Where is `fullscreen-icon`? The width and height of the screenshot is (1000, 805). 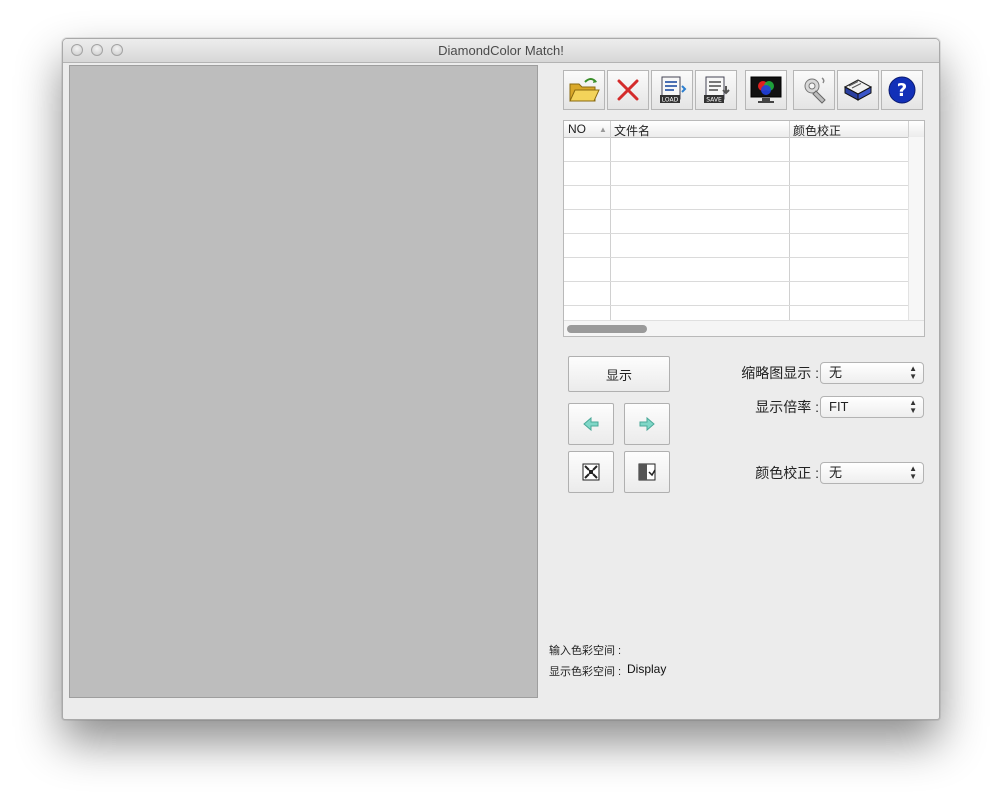 fullscreen-icon is located at coordinates (591, 472).